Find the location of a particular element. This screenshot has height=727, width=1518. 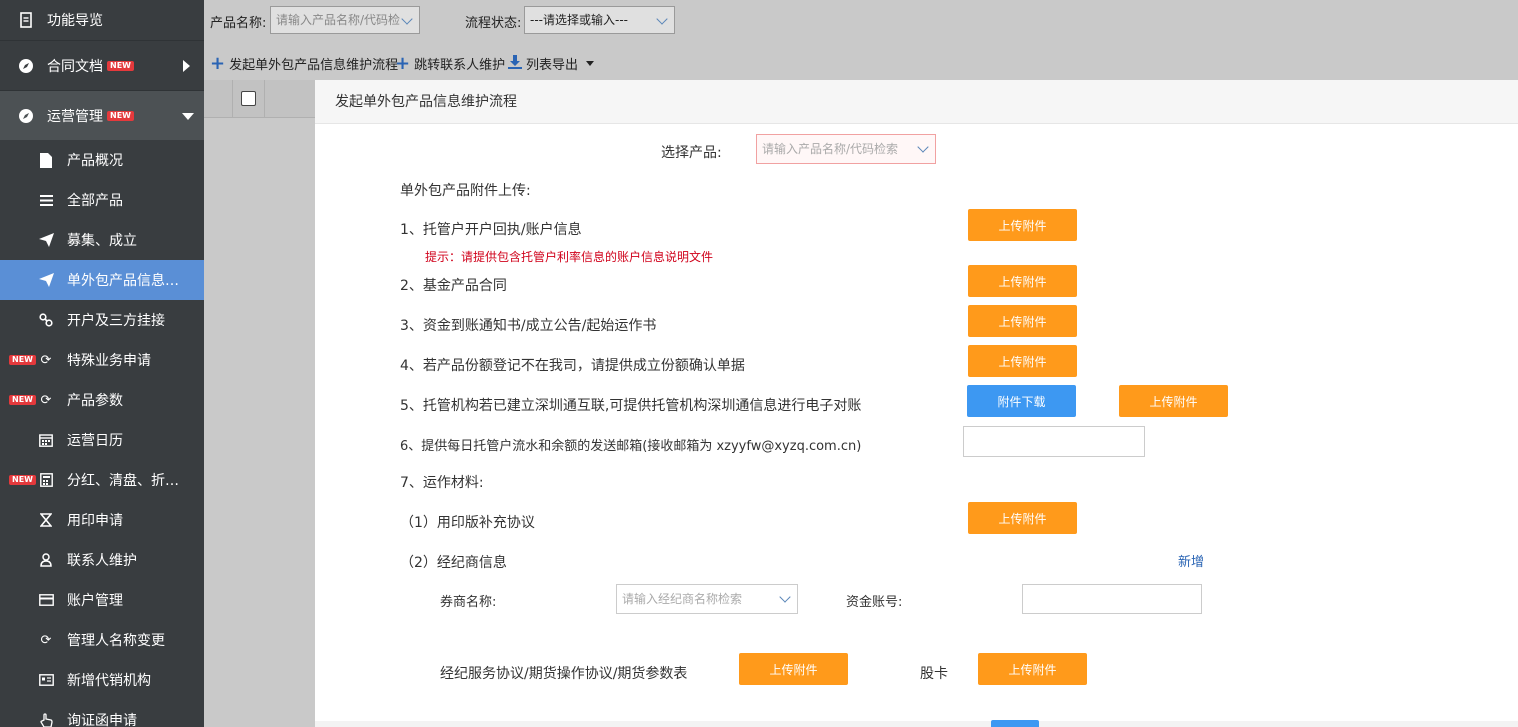

broker-docs-label: 经纪服务协议/期货操作协议/期货参数表 is located at coordinates (564, 674).